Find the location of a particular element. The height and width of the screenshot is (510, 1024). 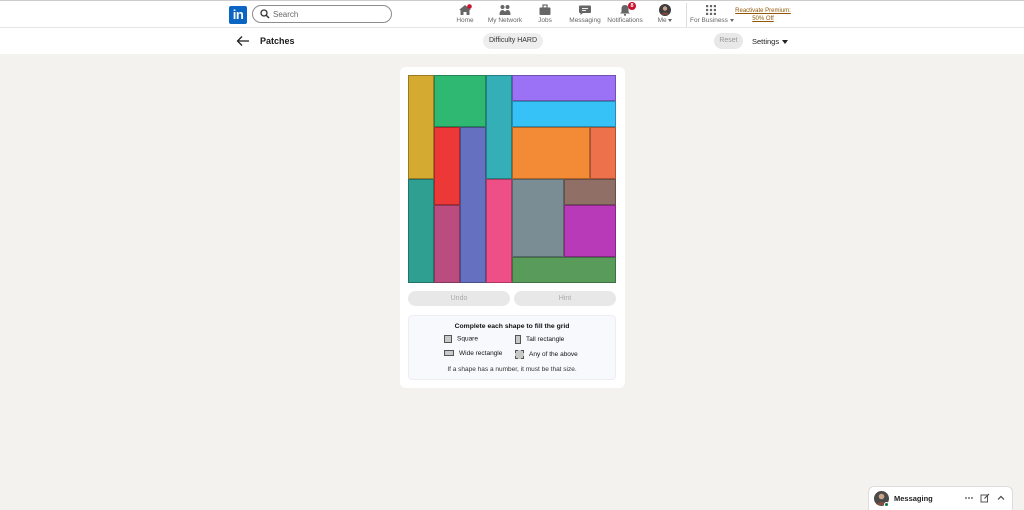

nav-jobs: Jobs is located at coordinates (545, 15).